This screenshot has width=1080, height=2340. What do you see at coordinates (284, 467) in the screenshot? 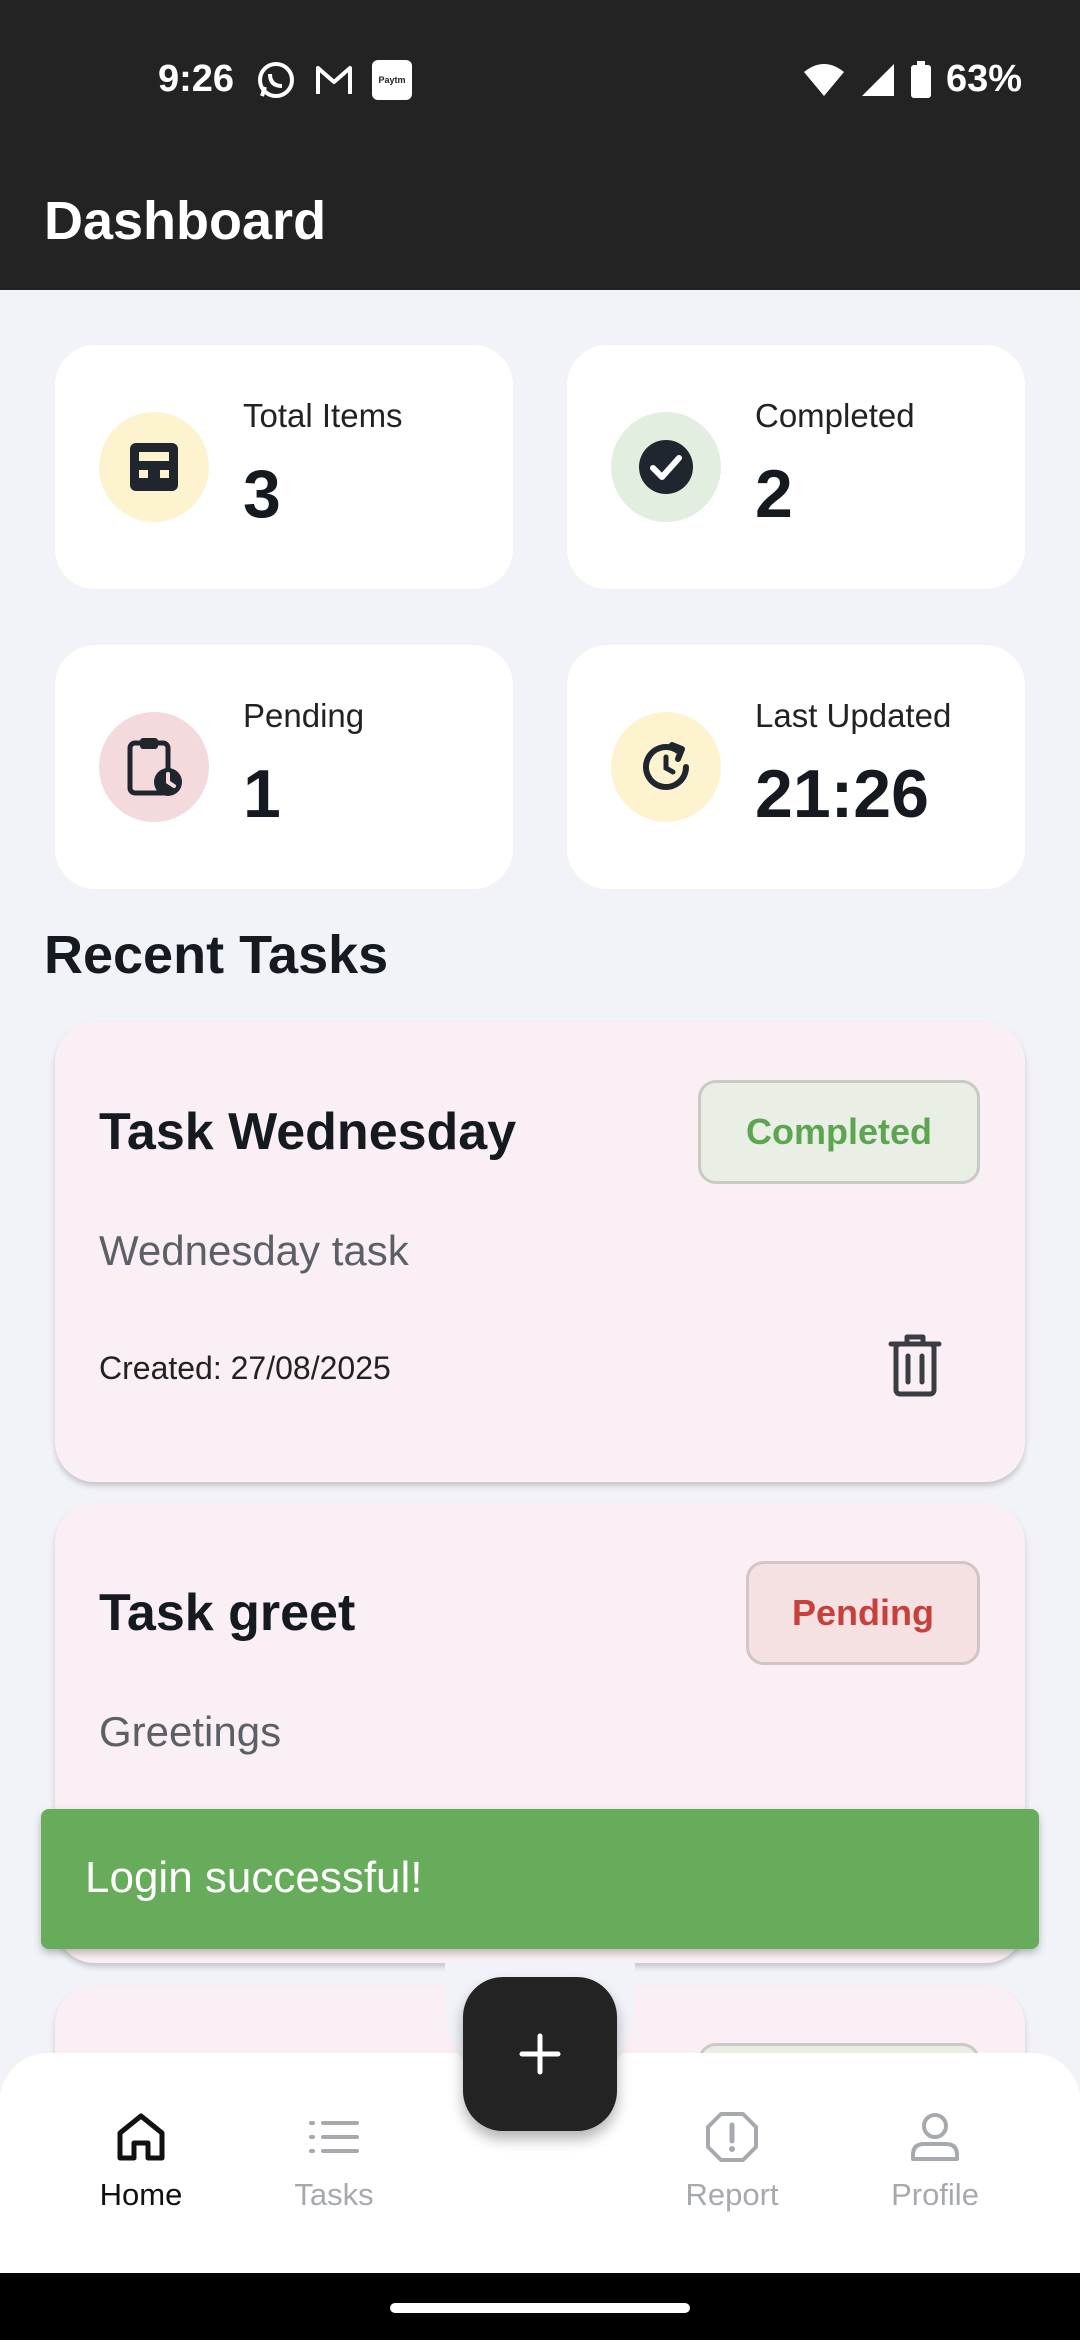
I see `stat-card-total-items: Total Items 3` at bounding box center [284, 467].